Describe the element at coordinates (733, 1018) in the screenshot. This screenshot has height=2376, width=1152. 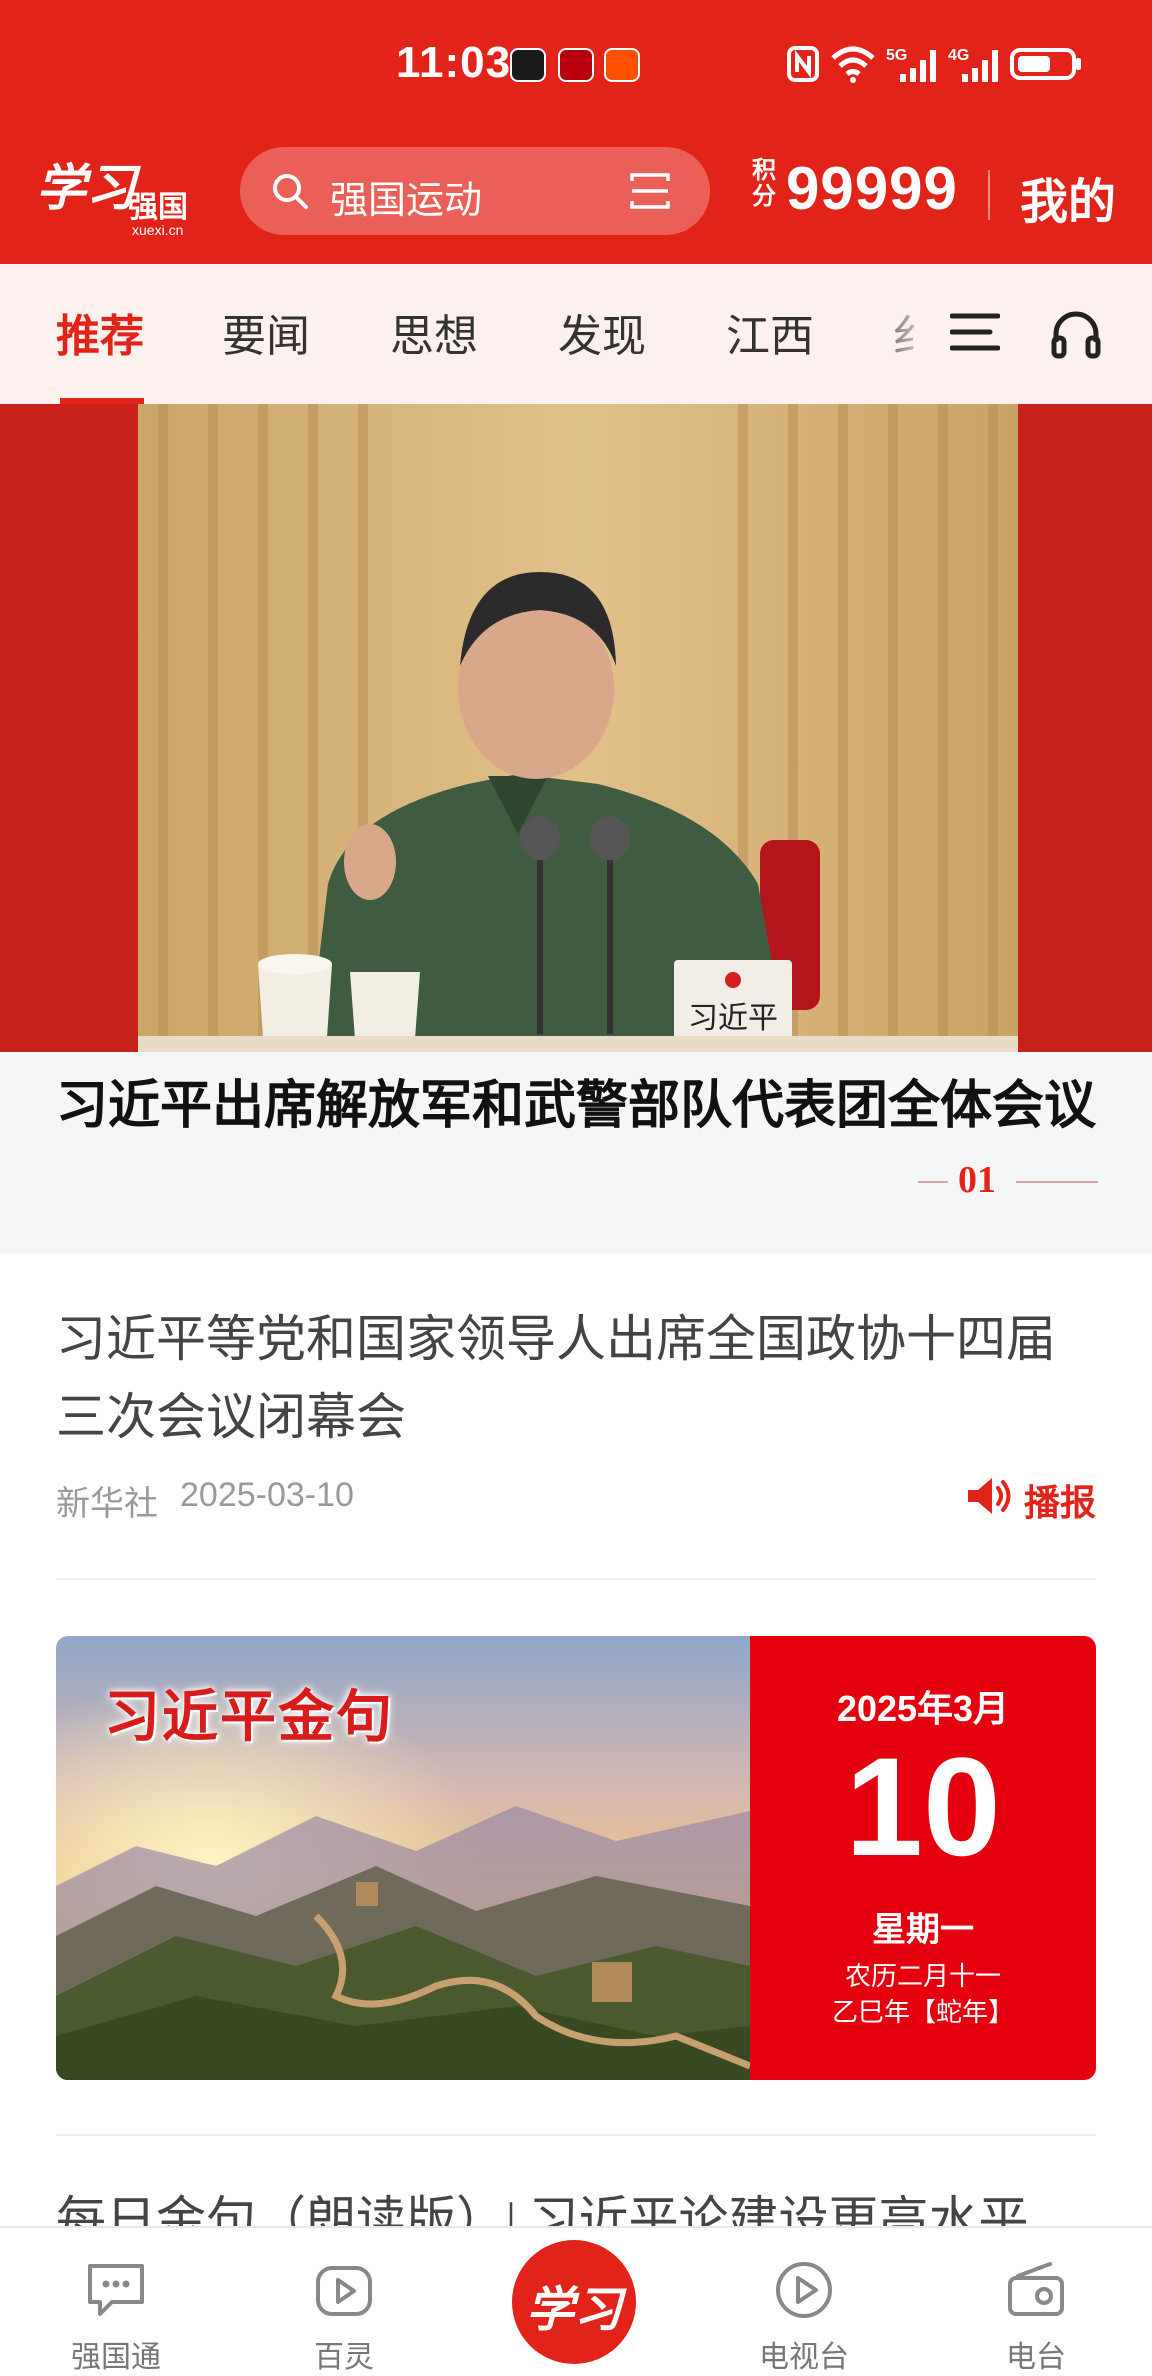
I see `svg-text: 习近平` at that location.